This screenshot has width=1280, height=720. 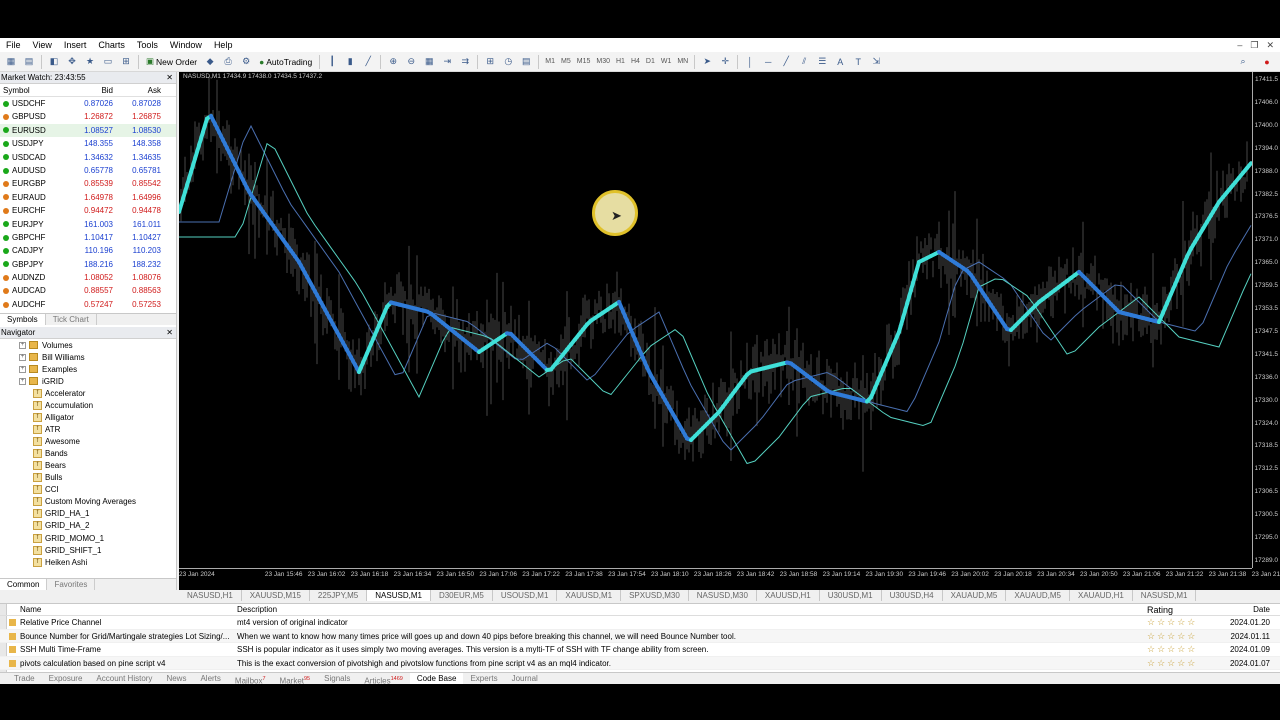 I want to click on zoom-out-icon: ⊖, so click(x=411, y=62).